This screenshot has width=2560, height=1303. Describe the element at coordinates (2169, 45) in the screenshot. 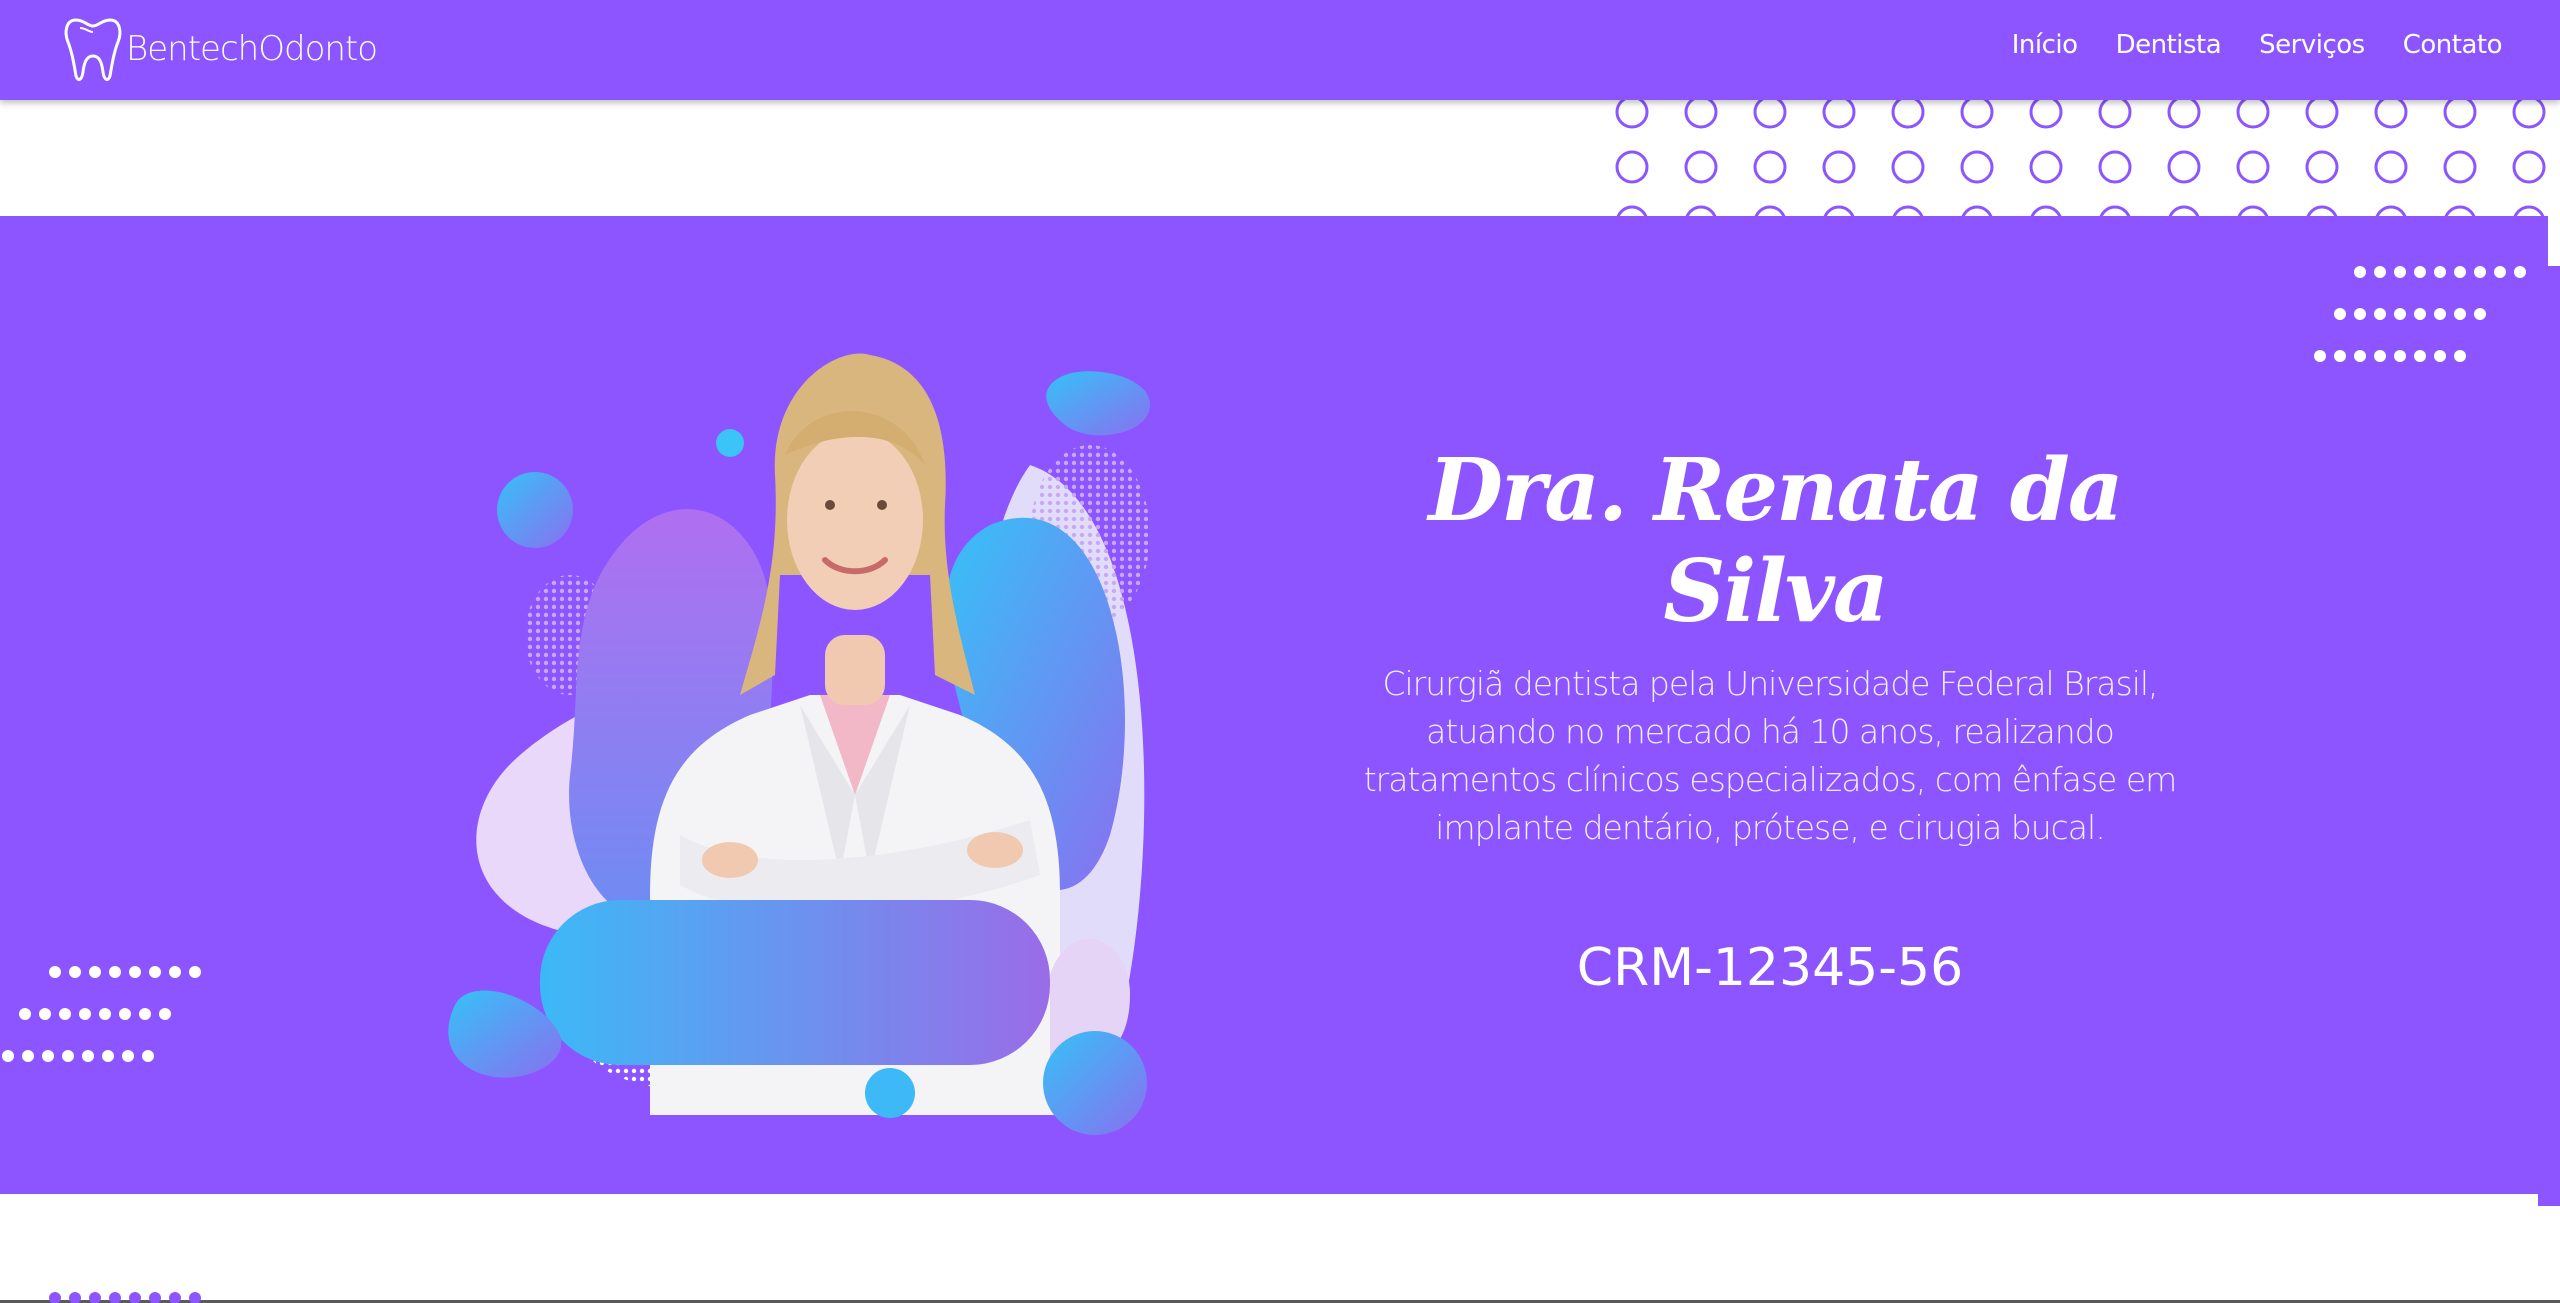

I see `nav-link-dentista: Dentista` at that location.